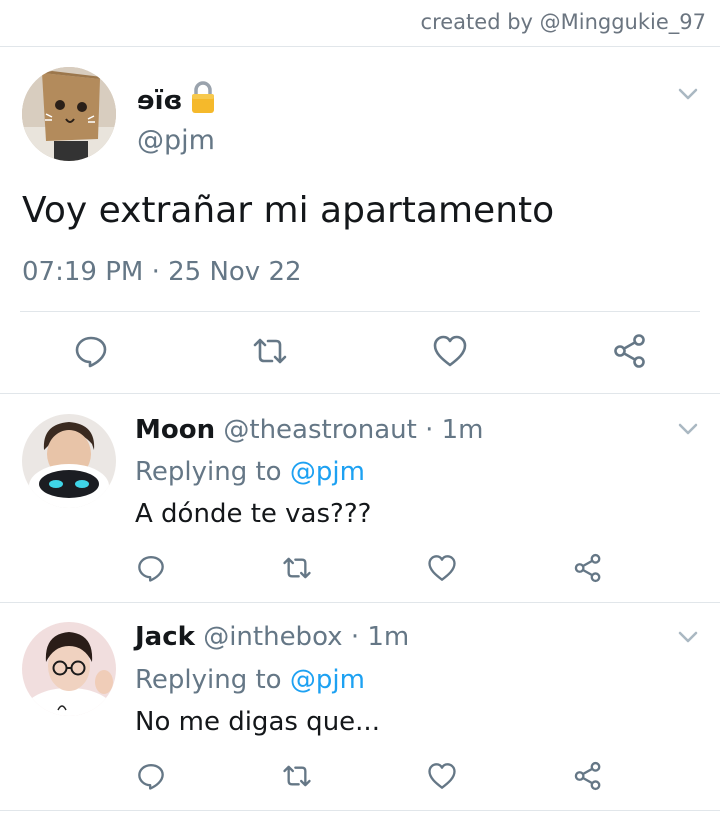 Image resolution: width=720 pixels, height=822 pixels. I want to click on reply-handle: @theastronaut, so click(319, 430).